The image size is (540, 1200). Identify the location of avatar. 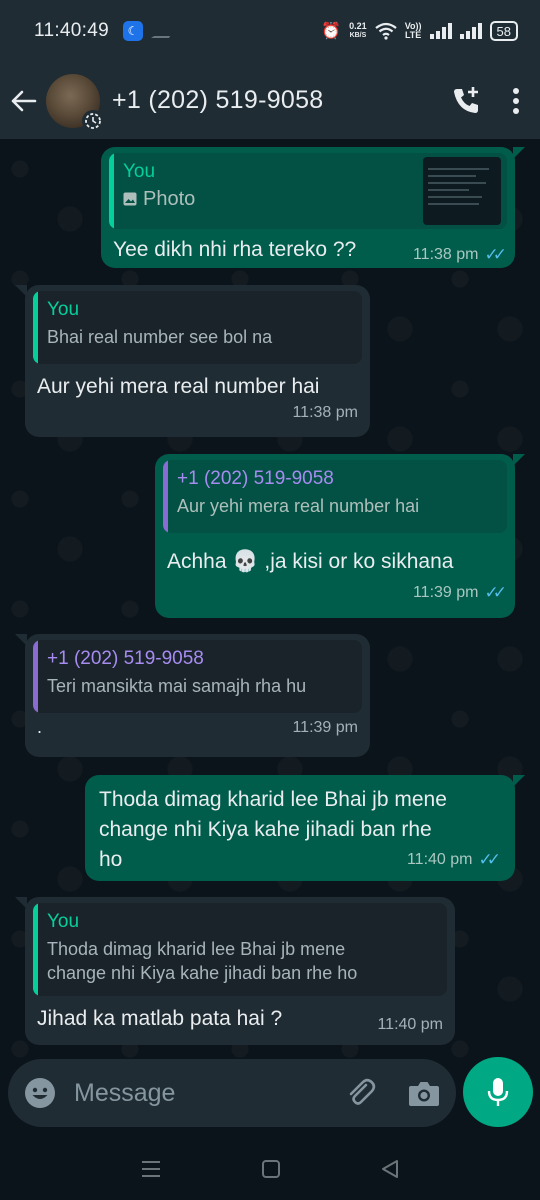
(75, 102).